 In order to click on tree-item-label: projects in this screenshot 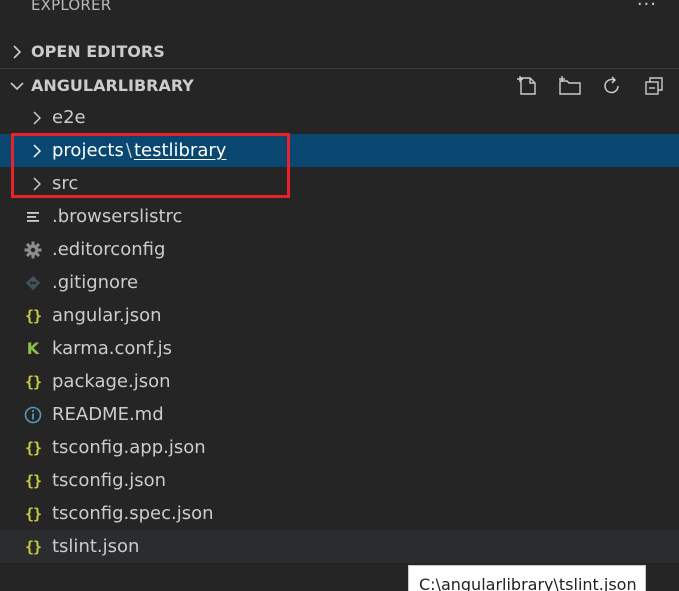, I will do `click(88, 150)`.